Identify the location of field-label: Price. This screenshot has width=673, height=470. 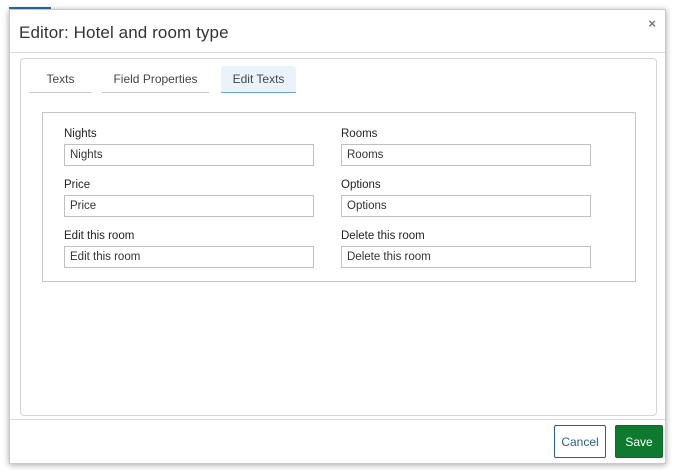
(77, 185).